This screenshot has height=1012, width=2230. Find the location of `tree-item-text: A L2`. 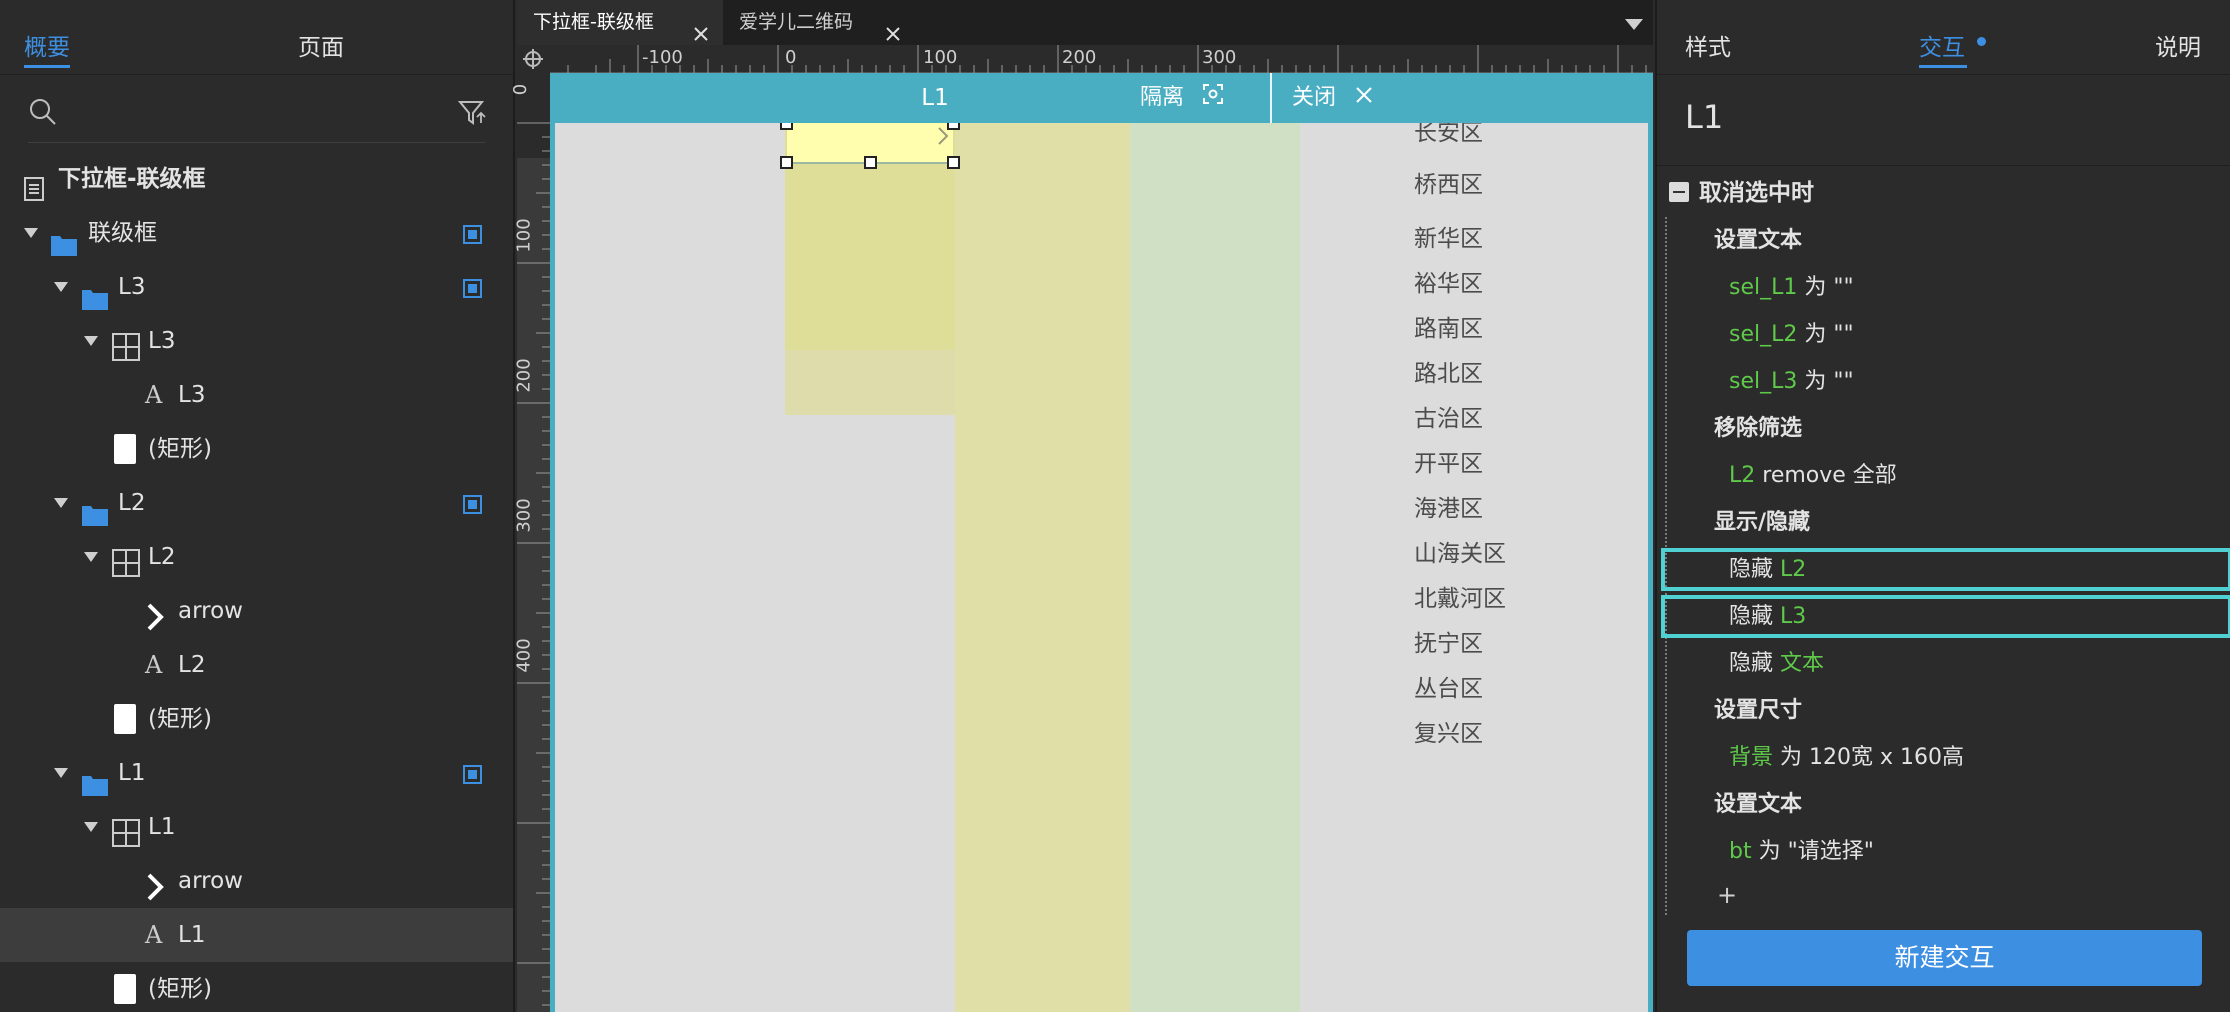

tree-item-text: A L2 is located at coordinates (256, 665).